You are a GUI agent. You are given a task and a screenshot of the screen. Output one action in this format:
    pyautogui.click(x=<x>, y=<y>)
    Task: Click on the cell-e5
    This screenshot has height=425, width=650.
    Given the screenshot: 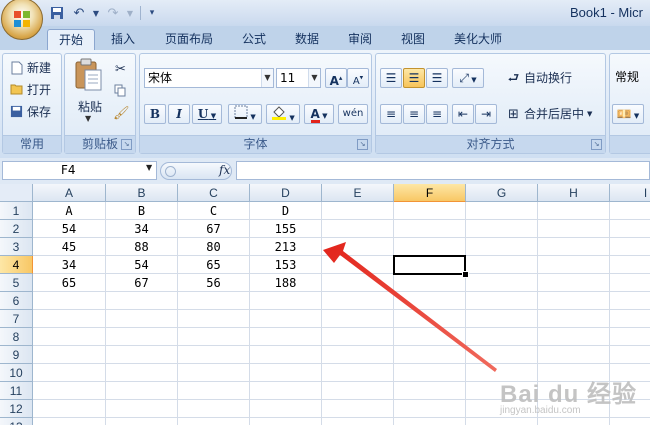 What is the action you would take?
    pyautogui.click(x=358, y=283)
    